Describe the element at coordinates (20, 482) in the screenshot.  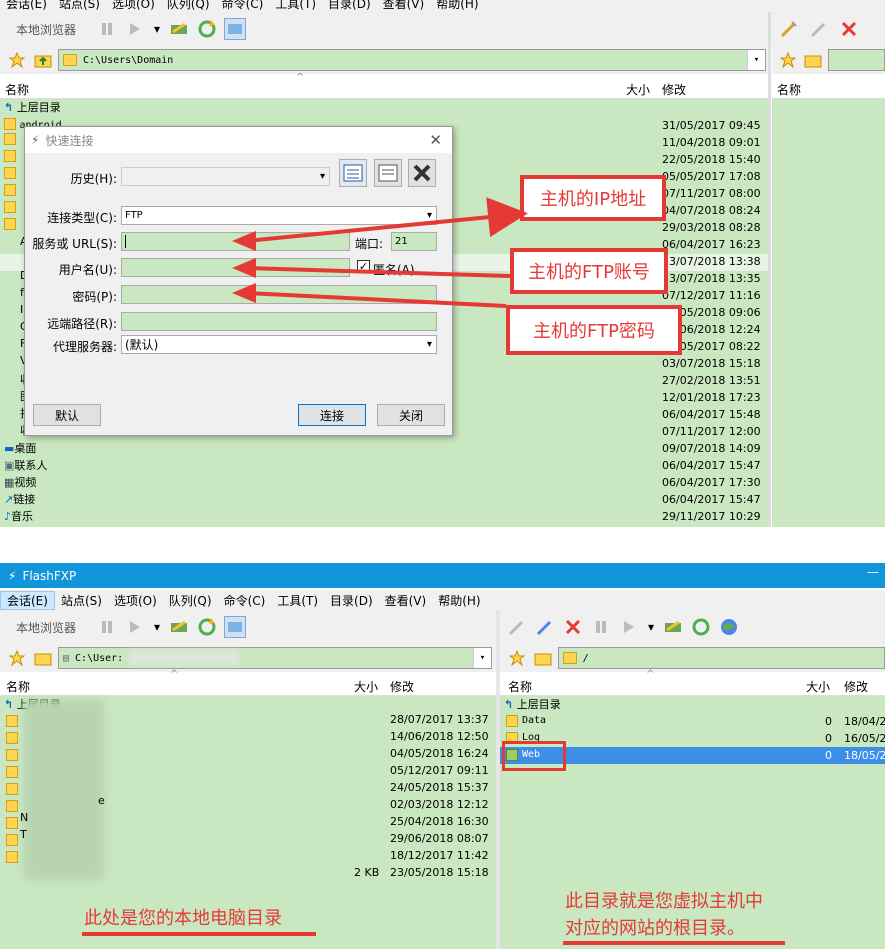
I see `list-item: ▦视频` at that location.